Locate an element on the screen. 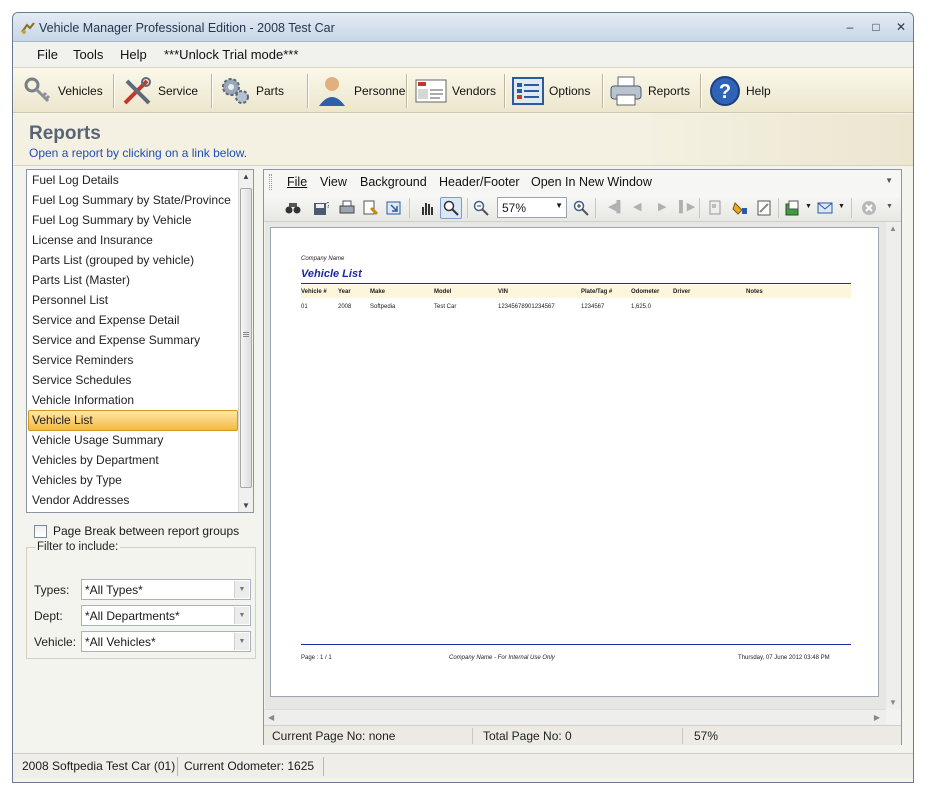 The height and width of the screenshot is (803, 934). preview-menu-open-new-window: Open In New Window is located at coordinates (591, 182).